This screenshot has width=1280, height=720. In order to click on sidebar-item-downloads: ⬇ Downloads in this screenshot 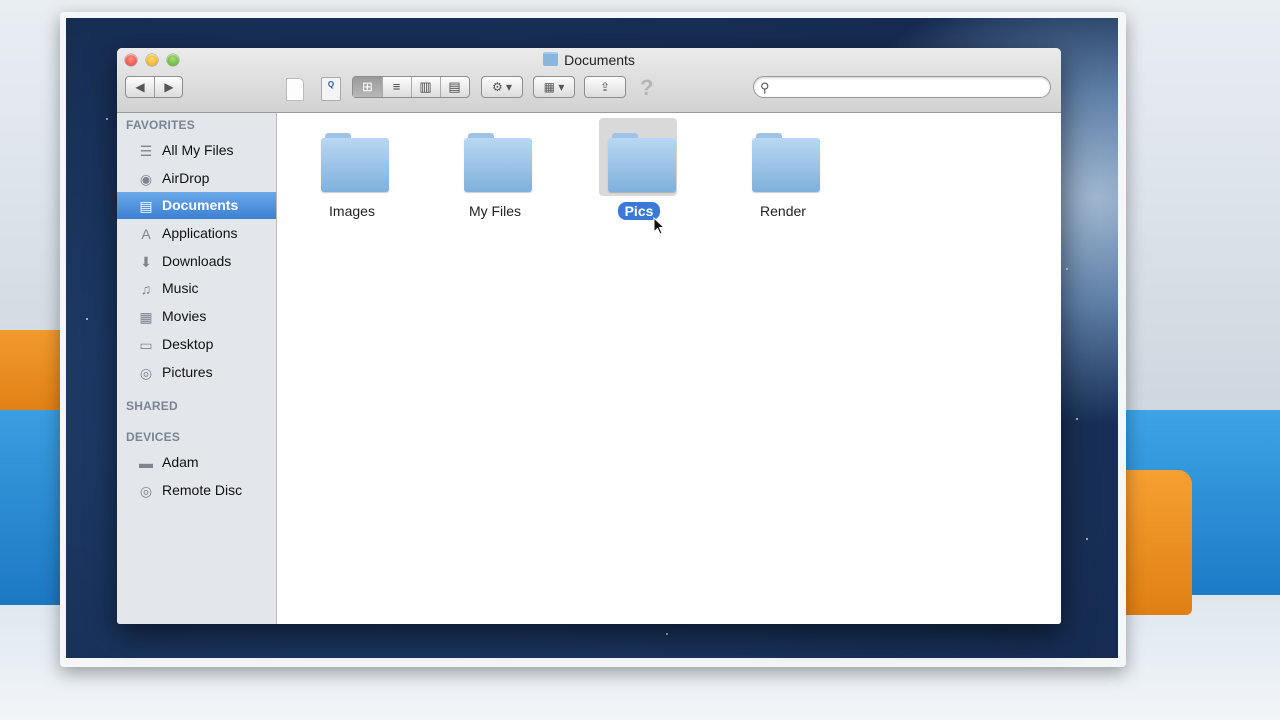, I will do `click(196, 261)`.